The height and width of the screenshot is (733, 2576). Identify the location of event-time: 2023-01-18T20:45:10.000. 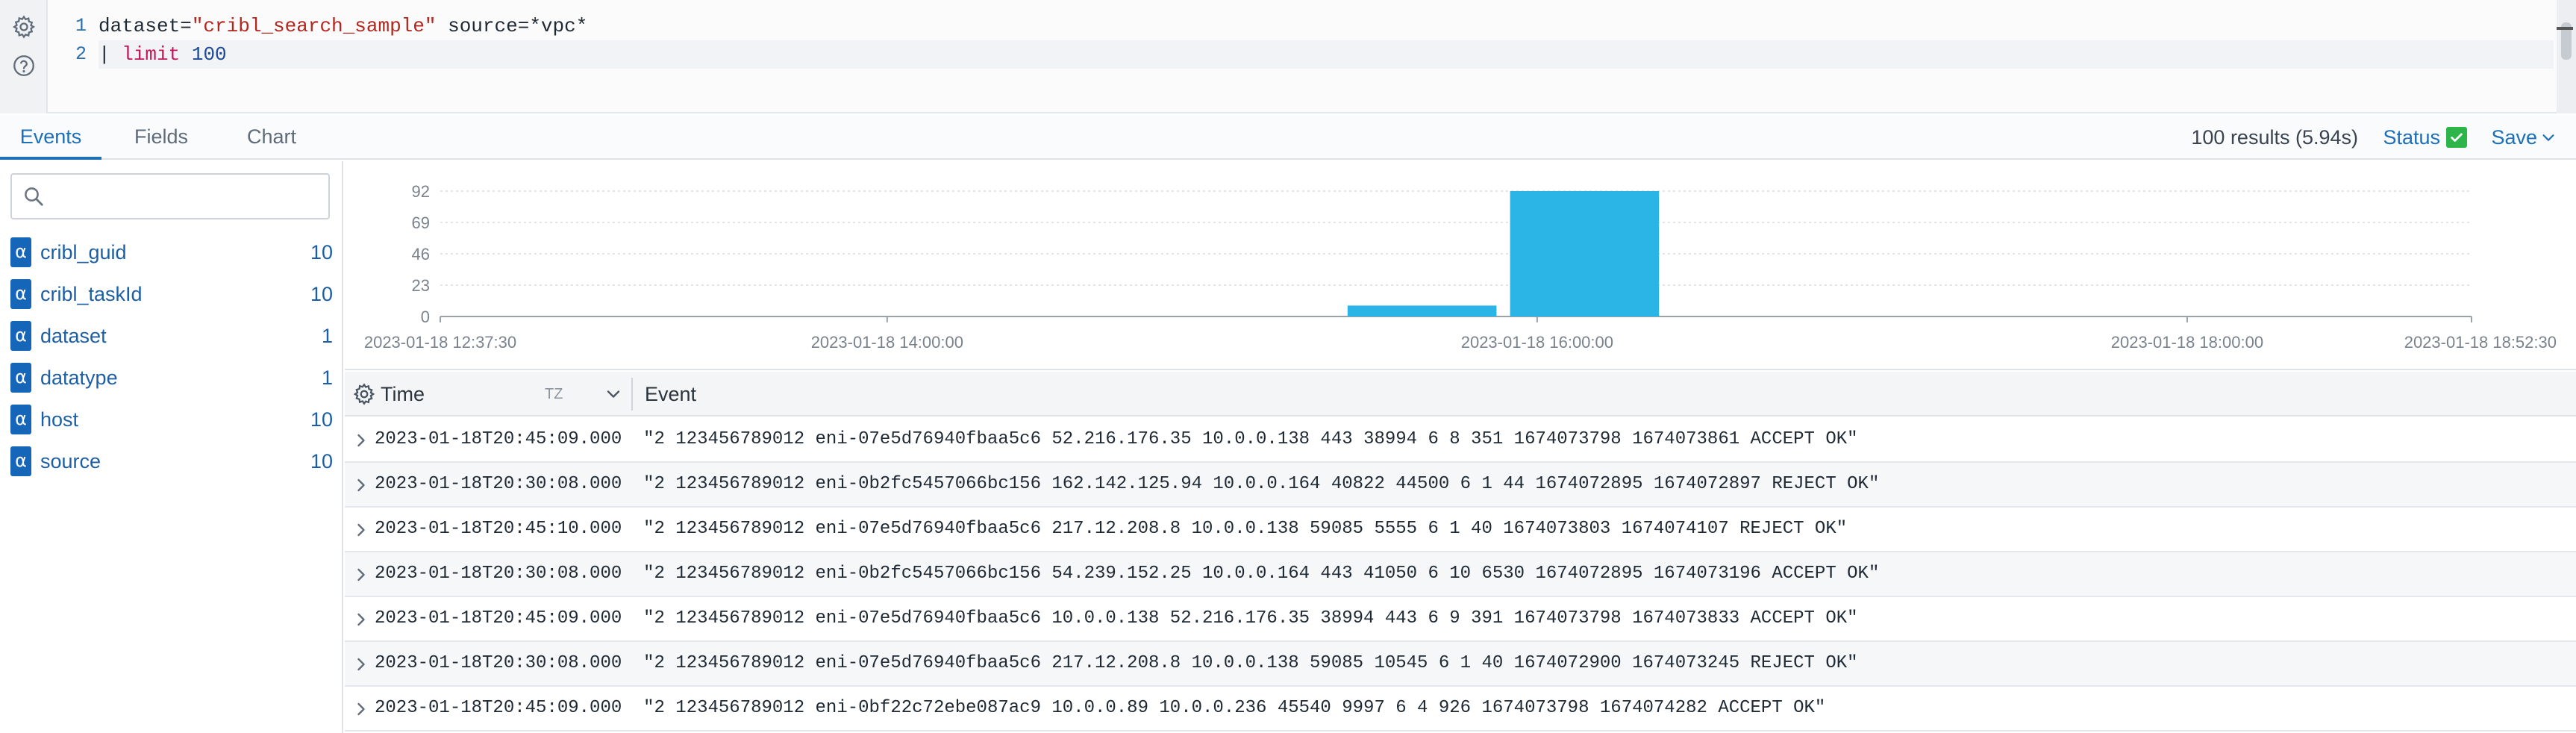
(498, 529).